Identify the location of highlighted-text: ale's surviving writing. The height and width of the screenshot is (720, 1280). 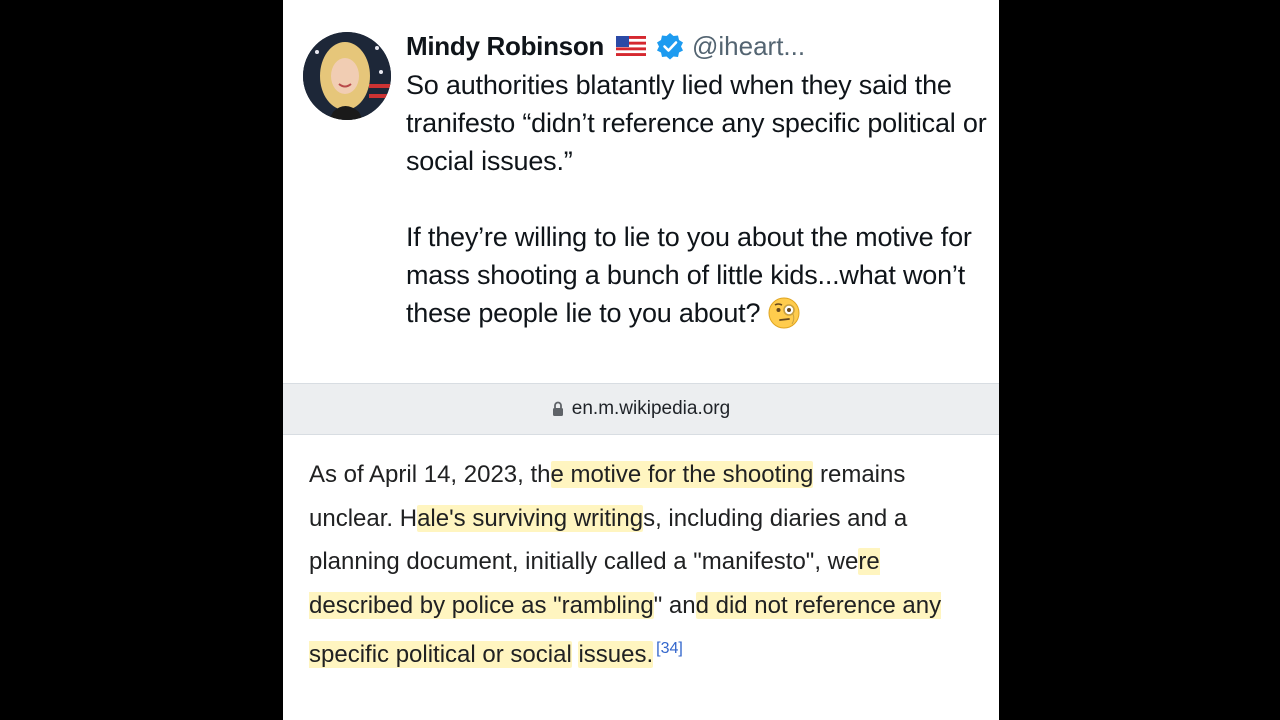
(530, 518).